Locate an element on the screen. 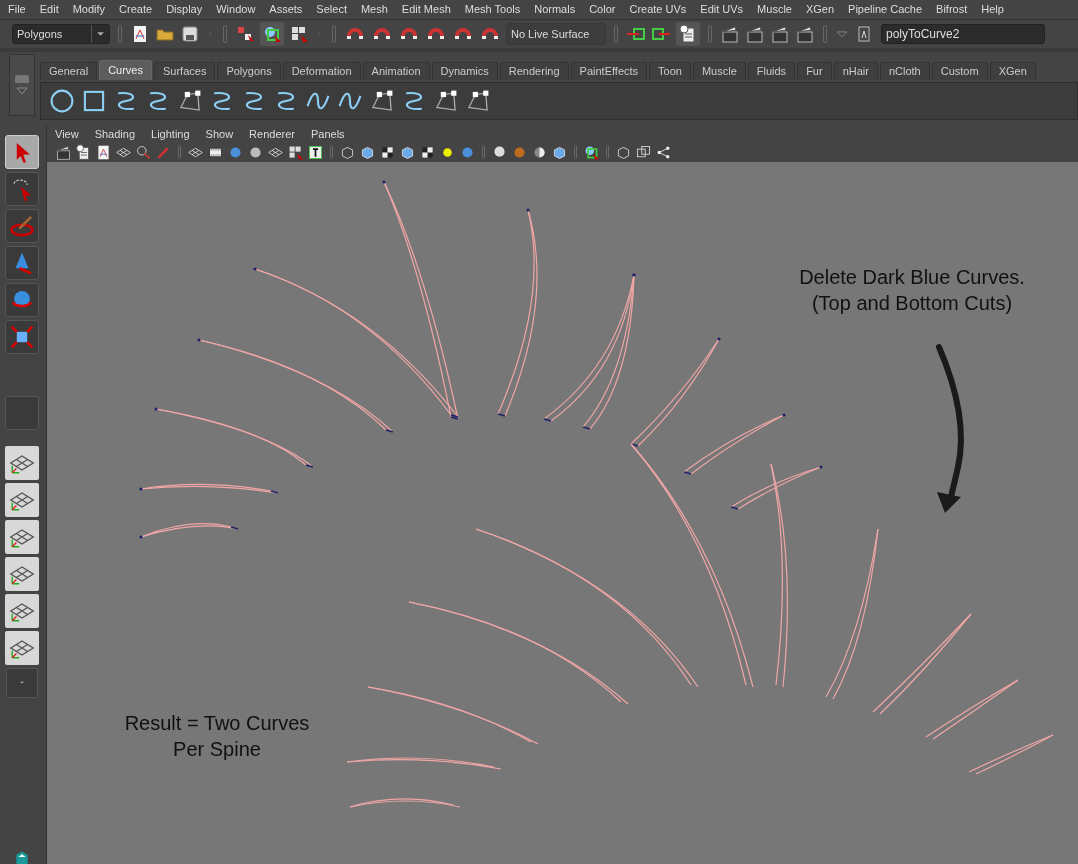 The height and width of the screenshot is (864, 1078). panel-menu-item: Show is located at coordinates (219, 134).